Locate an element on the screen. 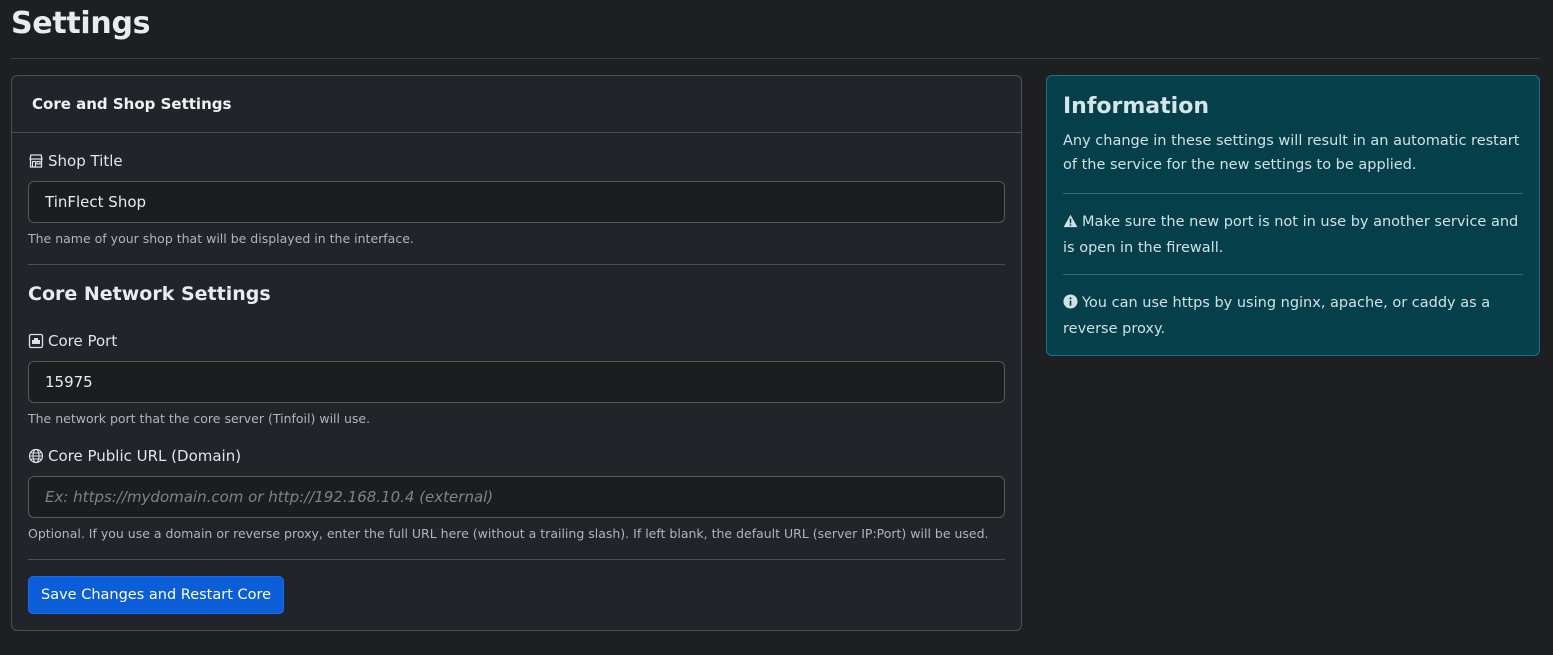  title-divider is located at coordinates (775, 58).